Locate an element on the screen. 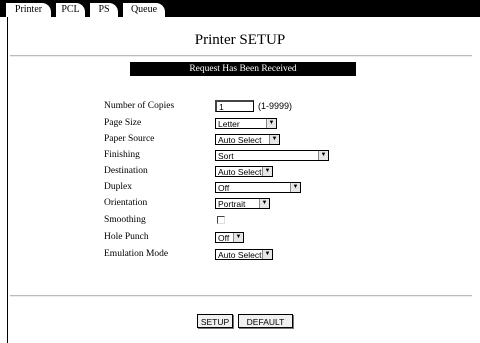  duplex-select: Off ▼ is located at coordinates (258, 187).